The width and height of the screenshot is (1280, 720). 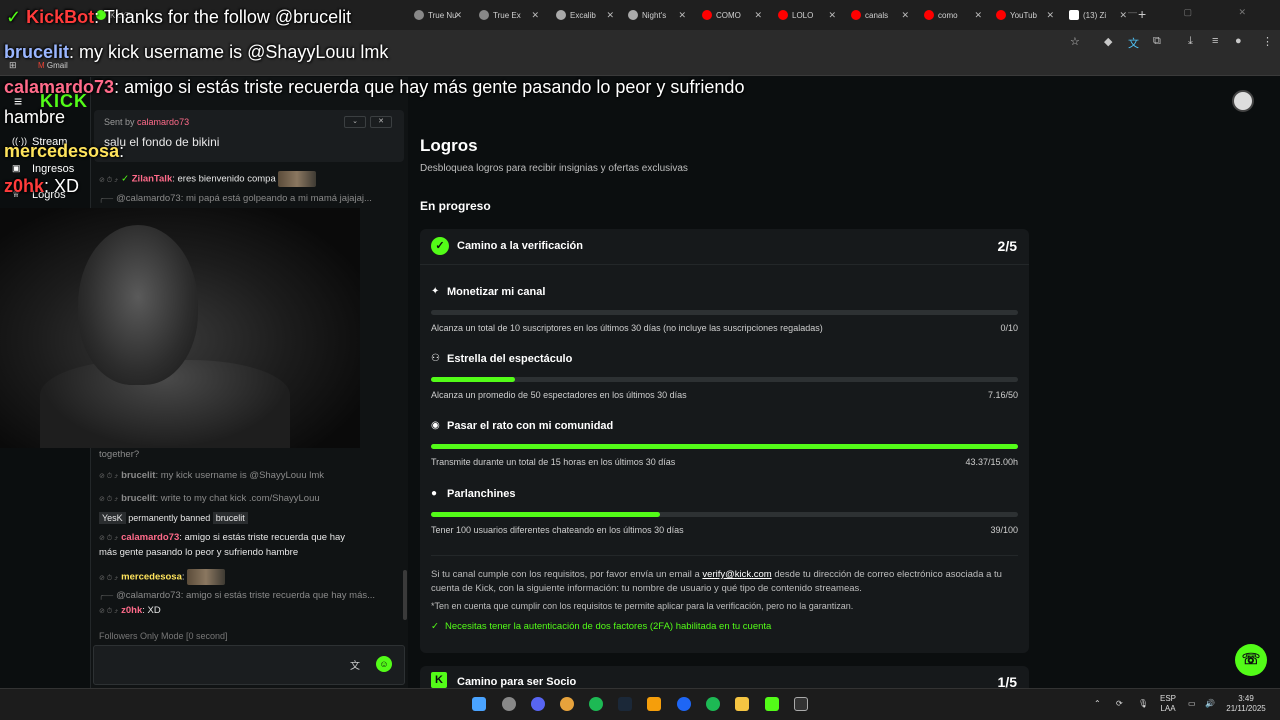 I want to click on chevron-down-icon: ⌄, so click(x=355, y=122).